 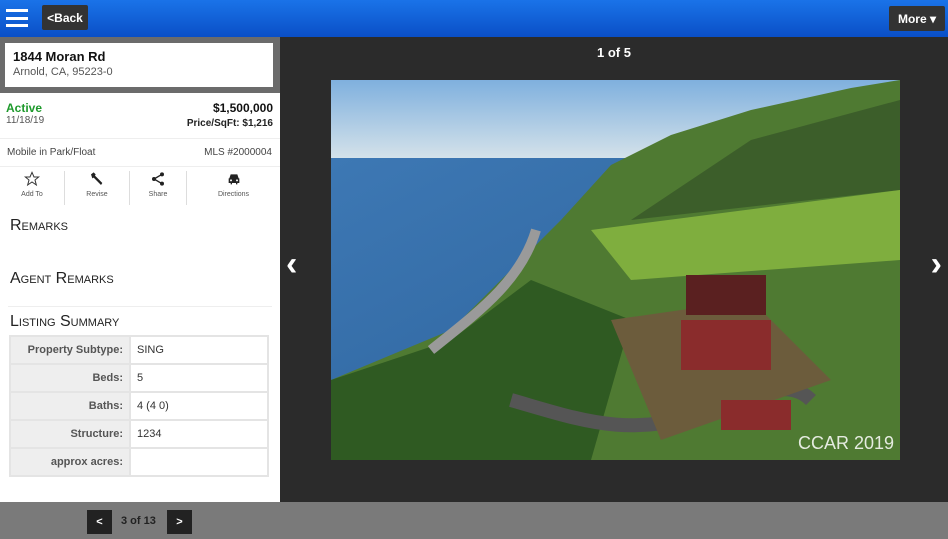 I want to click on price: $1,500,000, so click(x=242, y=108).